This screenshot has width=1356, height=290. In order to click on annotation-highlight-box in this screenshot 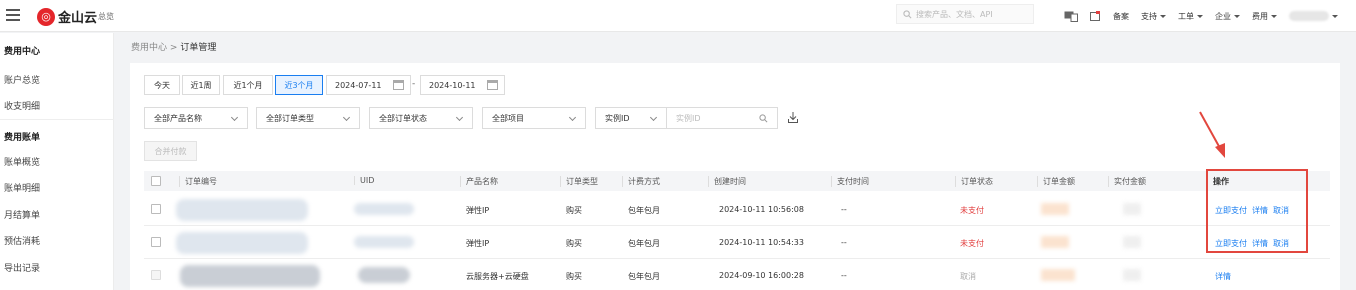, I will do `click(1257, 211)`.